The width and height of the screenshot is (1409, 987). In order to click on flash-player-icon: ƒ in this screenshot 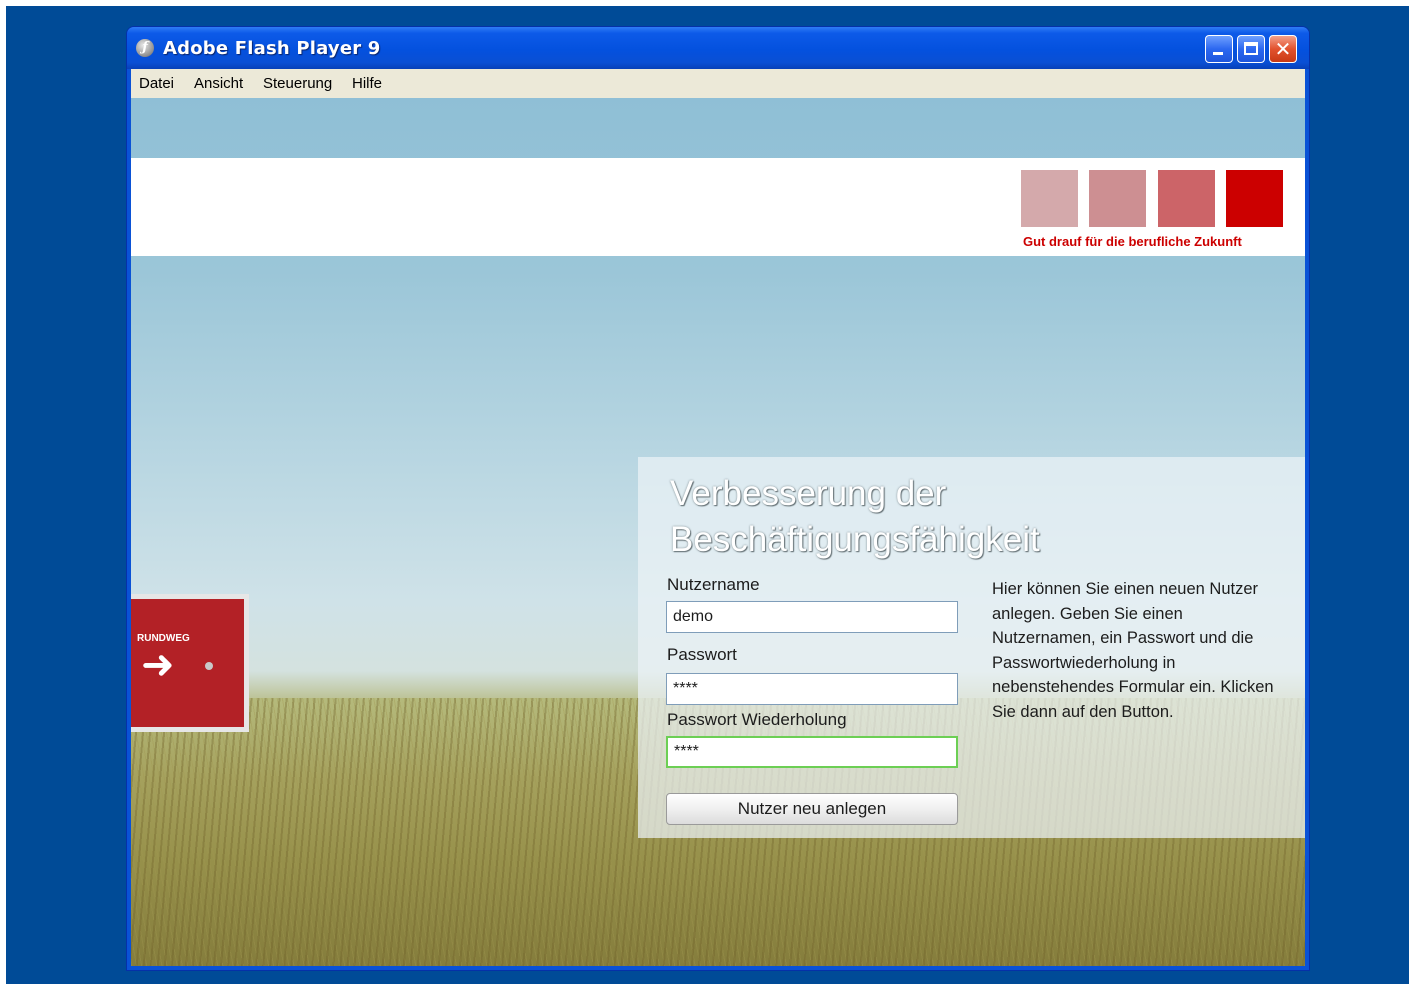, I will do `click(145, 48)`.